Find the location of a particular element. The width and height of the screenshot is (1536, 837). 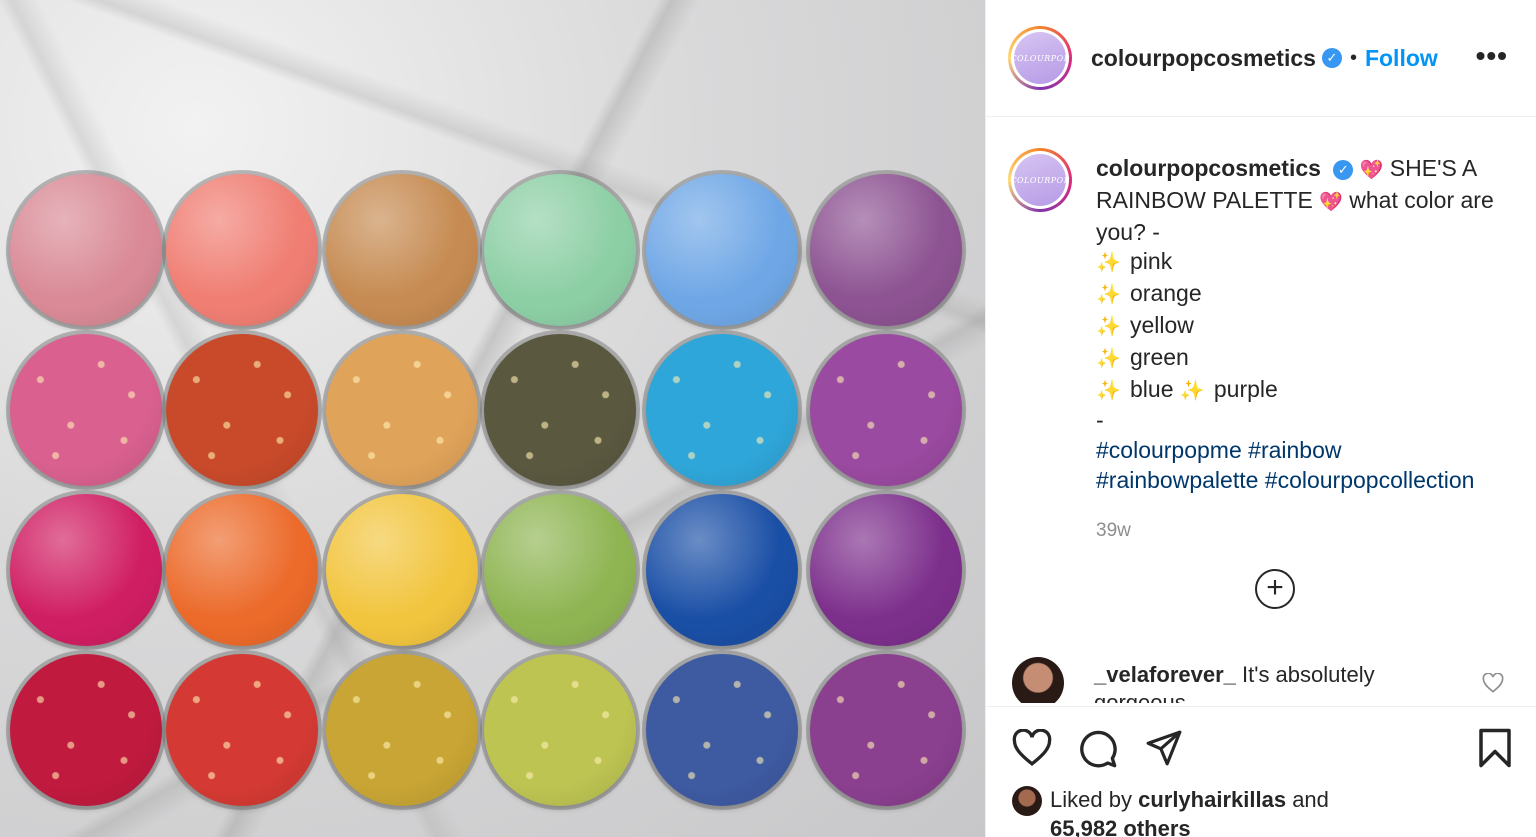

comment-text: _velaforever_ It's absolutely gorgeous is located at coordinates (1274, 682).